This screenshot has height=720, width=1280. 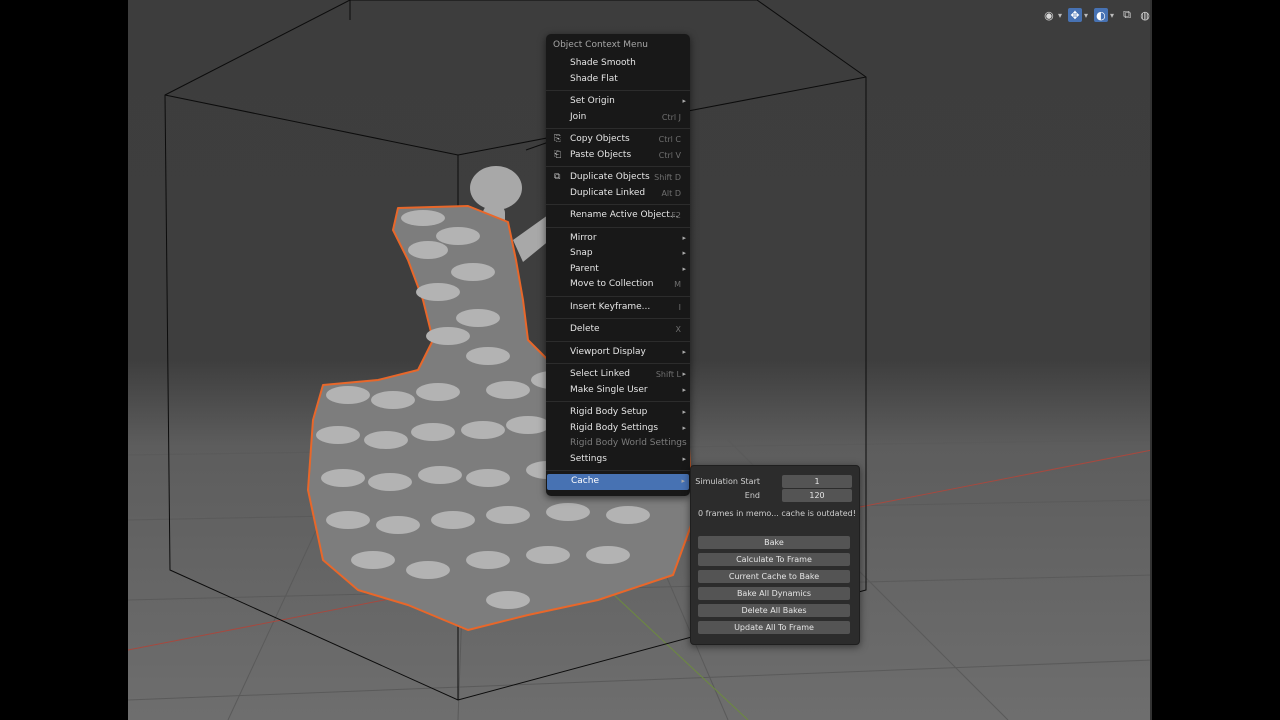 What do you see at coordinates (774, 627) in the screenshot?
I see `update-all-to-frame-button: Update All To Frame` at bounding box center [774, 627].